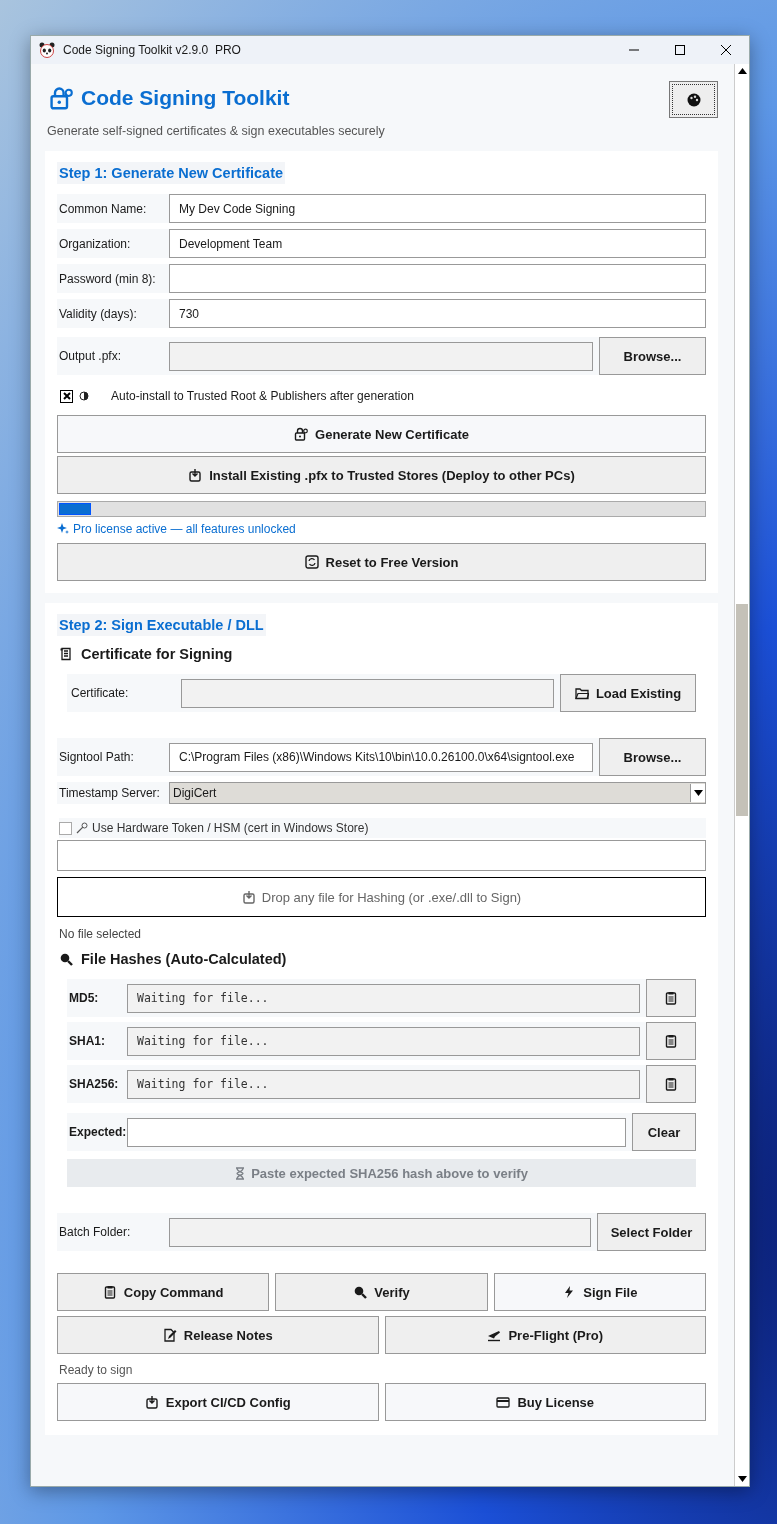 The image size is (777, 1524). What do you see at coordinates (163, 1292) in the screenshot?
I see `action-button: Copy Command` at bounding box center [163, 1292].